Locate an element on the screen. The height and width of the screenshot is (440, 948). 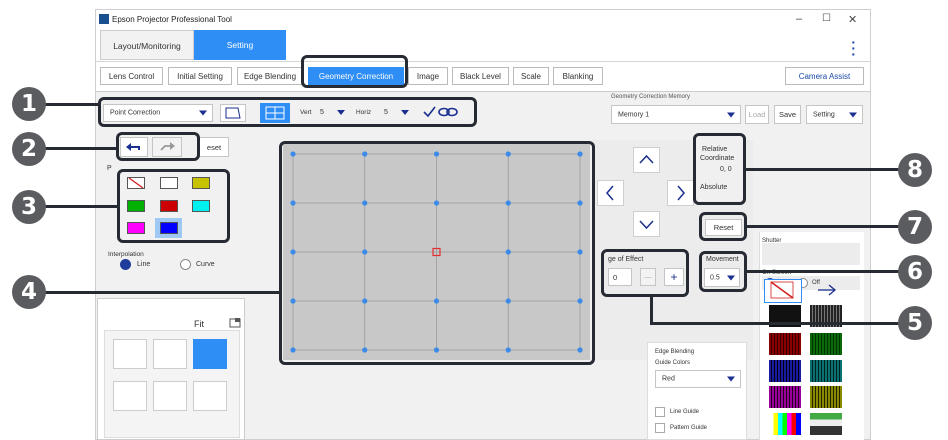
tab-blanking: Blanking is located at coordinates (578, 76).